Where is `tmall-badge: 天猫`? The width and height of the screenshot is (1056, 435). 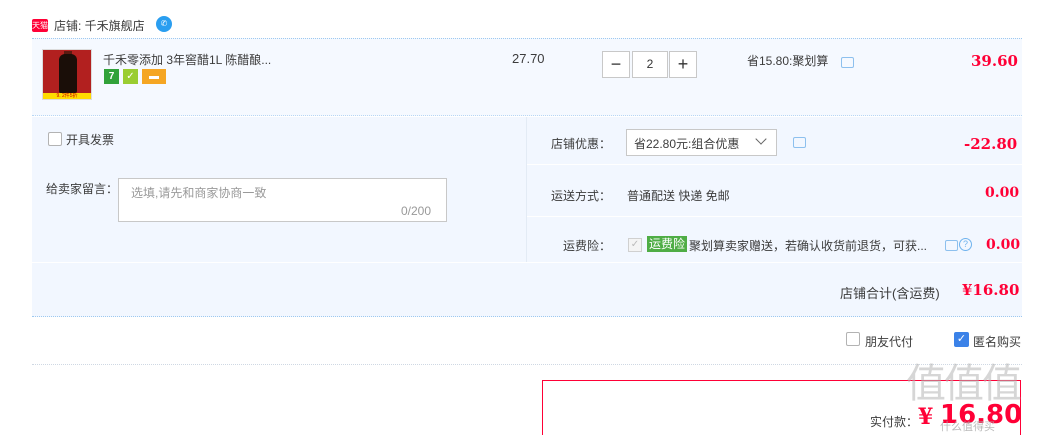
tmall-badge: 天猫 is located at coordinates (40, 25).